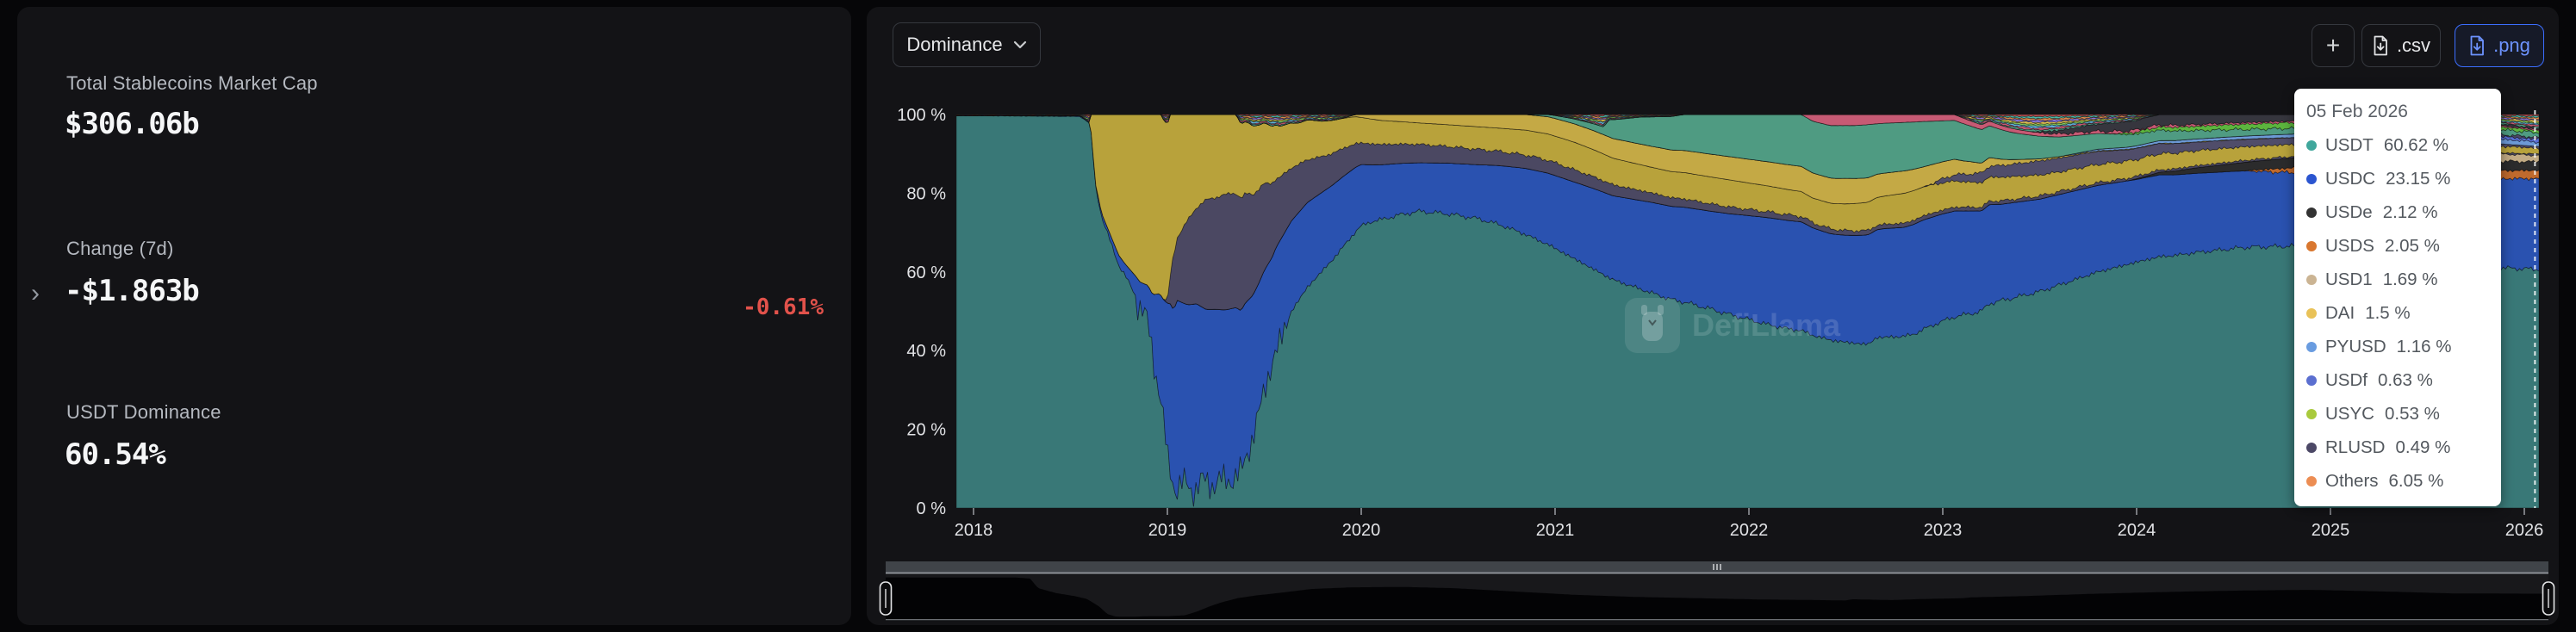 Image resolution: width=2576 pixels, height=632 pixels. What do you see at coordinates (2416, 480) in the screenshot?
I see `tooltip-item-value: 6.05 %` at bounding box center [2416, 480].